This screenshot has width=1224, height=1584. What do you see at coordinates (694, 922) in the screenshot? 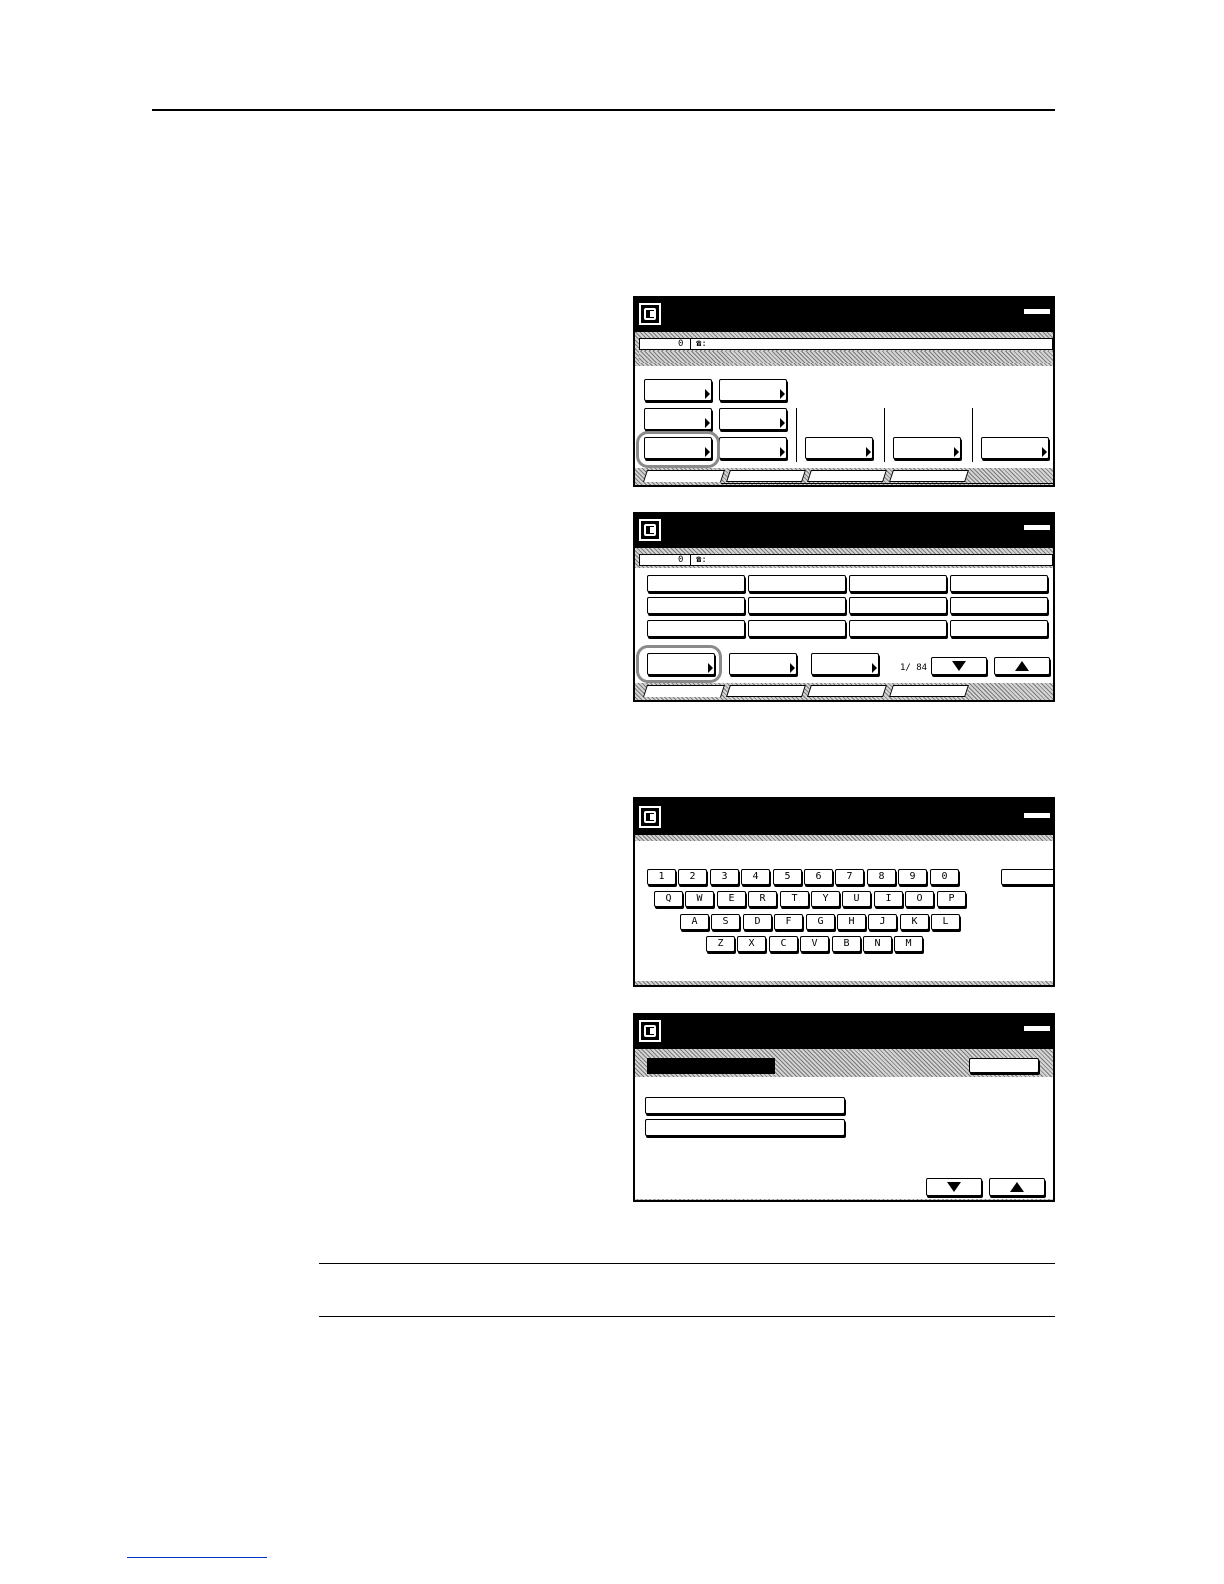
I see `key-a: A` at bounding box center [694, 922].